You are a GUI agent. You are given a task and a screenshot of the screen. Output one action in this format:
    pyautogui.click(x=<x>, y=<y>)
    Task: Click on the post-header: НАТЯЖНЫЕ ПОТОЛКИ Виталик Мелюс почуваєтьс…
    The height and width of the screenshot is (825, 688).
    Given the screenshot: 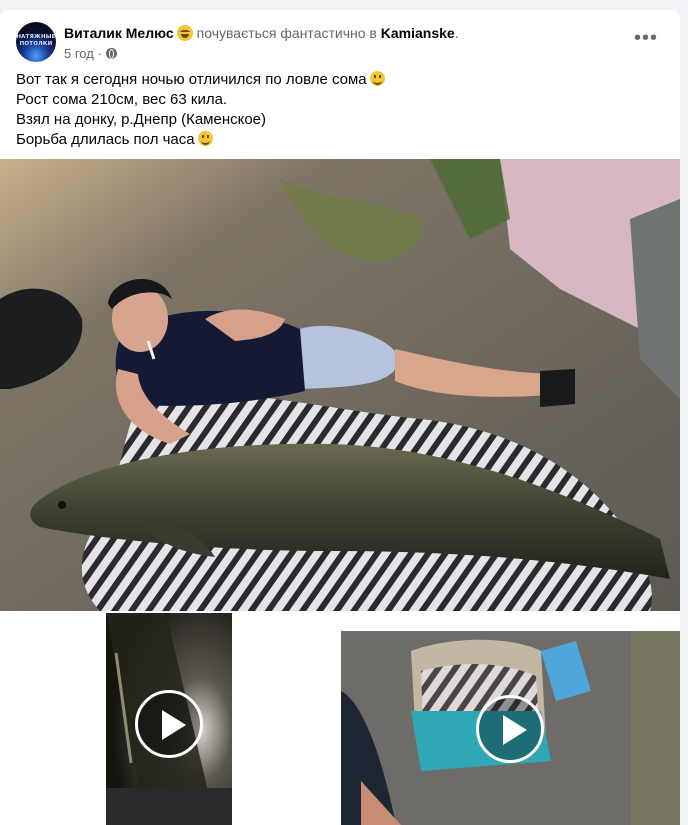 What is the action you would take?
    pyautogui.click(x=340, y=44)
    